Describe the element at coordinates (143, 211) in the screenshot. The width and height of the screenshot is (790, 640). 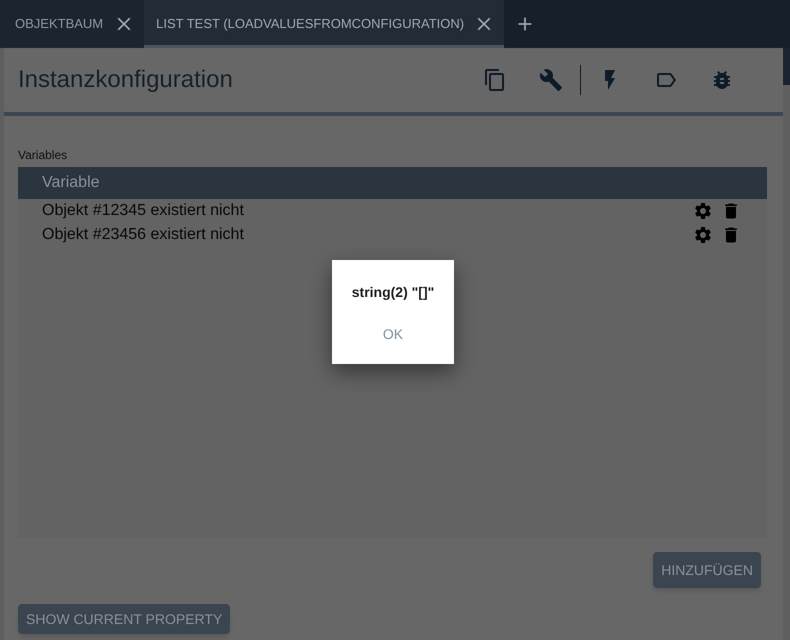
I see `table-cell-text: Objekt #12345 existiert nicht` at that location.